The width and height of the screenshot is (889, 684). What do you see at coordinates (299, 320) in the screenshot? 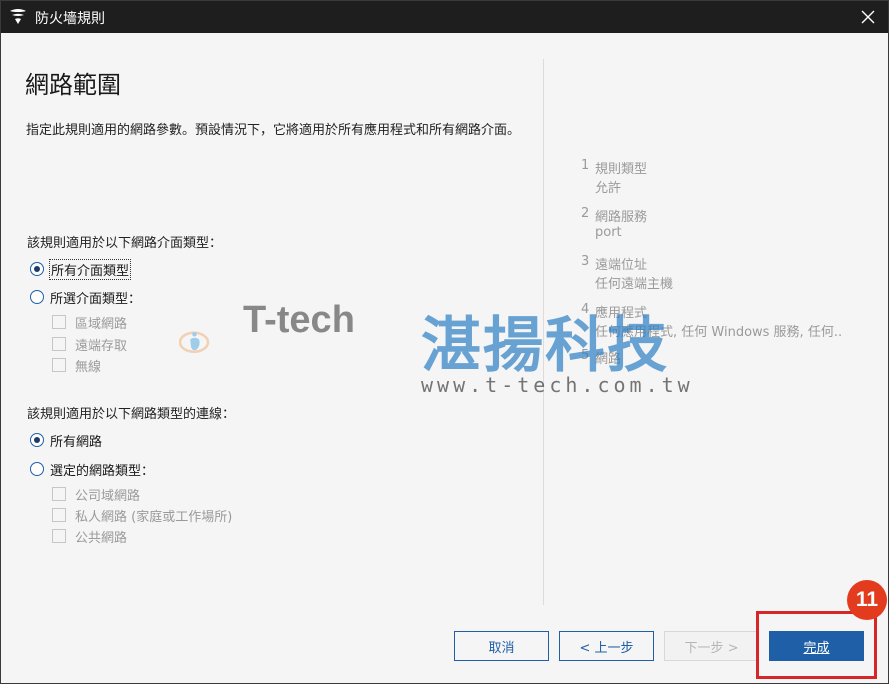
I see `watermark-brand: T-tech` at bounding box center [299, 320].